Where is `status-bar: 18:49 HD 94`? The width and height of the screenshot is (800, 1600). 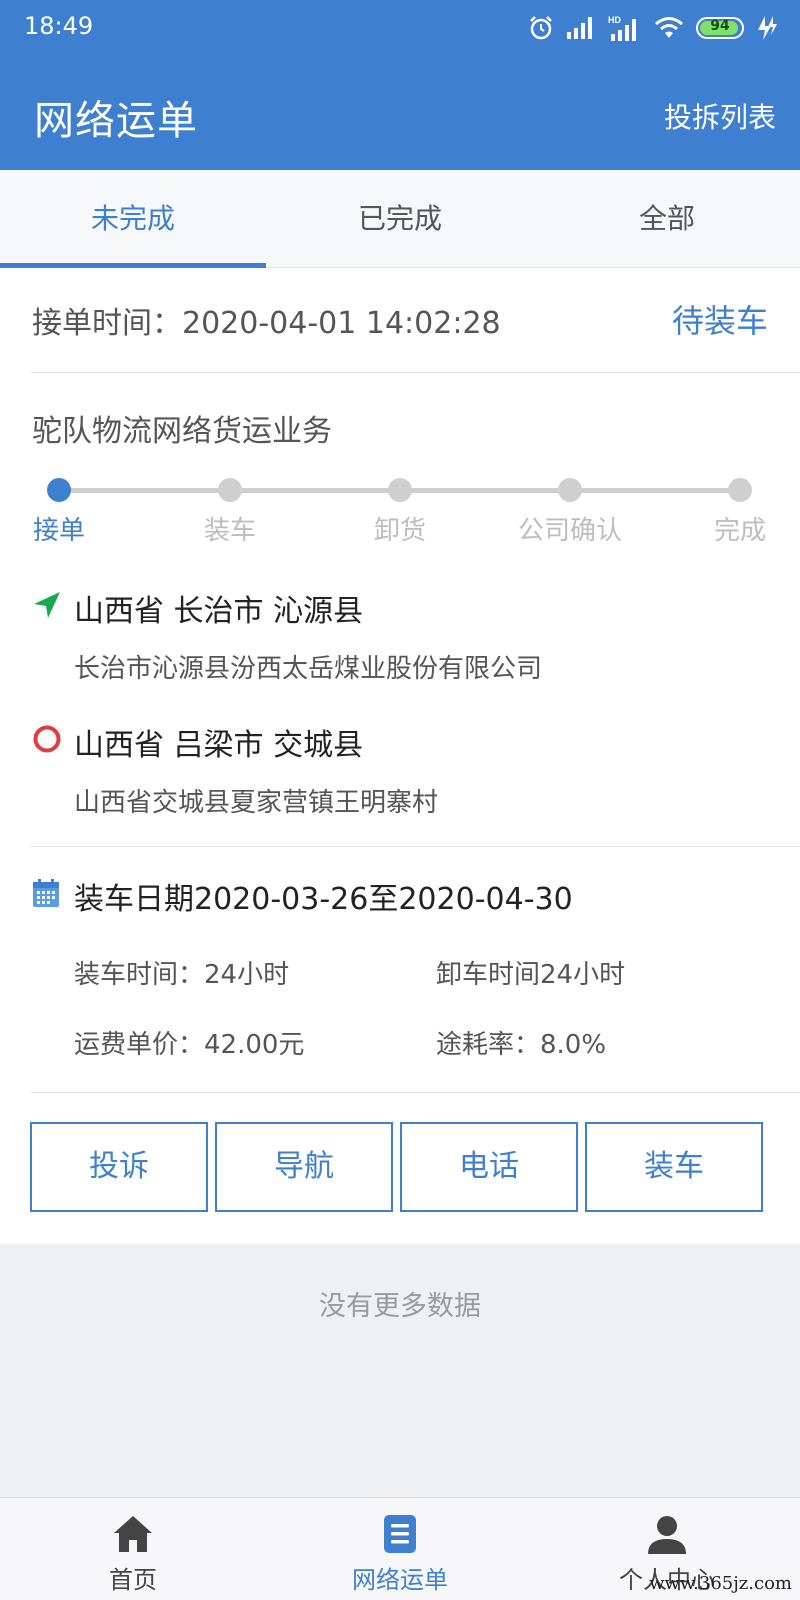
status-bar: 18:49 HD 94 is located at coordinates (400, 28).